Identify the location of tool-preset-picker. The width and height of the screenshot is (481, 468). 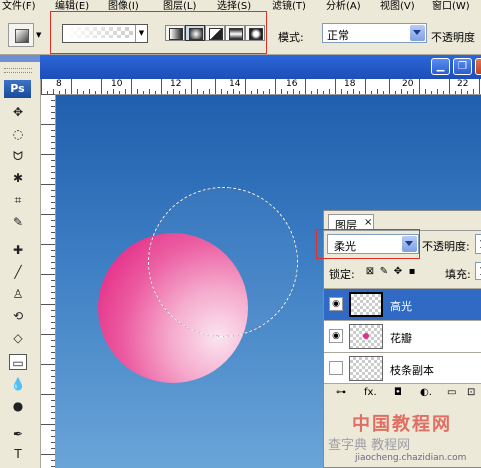
(21, 35).